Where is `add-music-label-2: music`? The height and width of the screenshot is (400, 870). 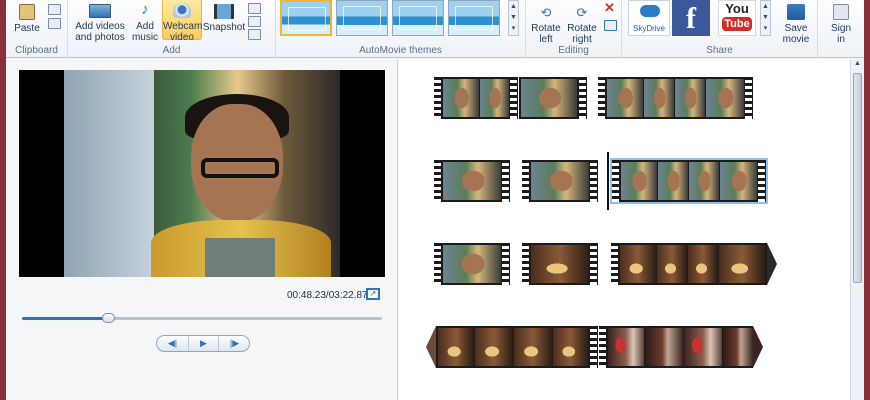 add-music-label-2: music is located at coordinates (145, 37).